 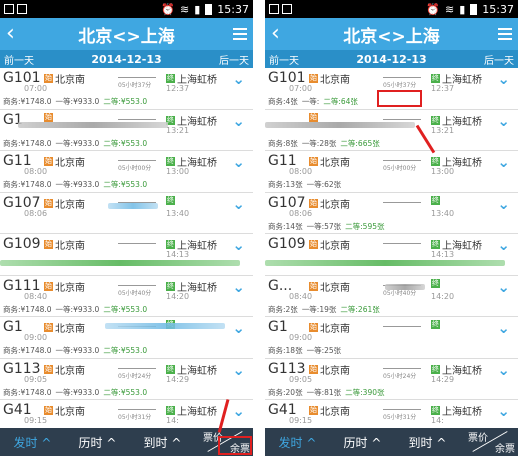 What do you see at coordinates (498, 9) in the screenshot?
I see `clock: 15:37` at bounding box center [498, 9].